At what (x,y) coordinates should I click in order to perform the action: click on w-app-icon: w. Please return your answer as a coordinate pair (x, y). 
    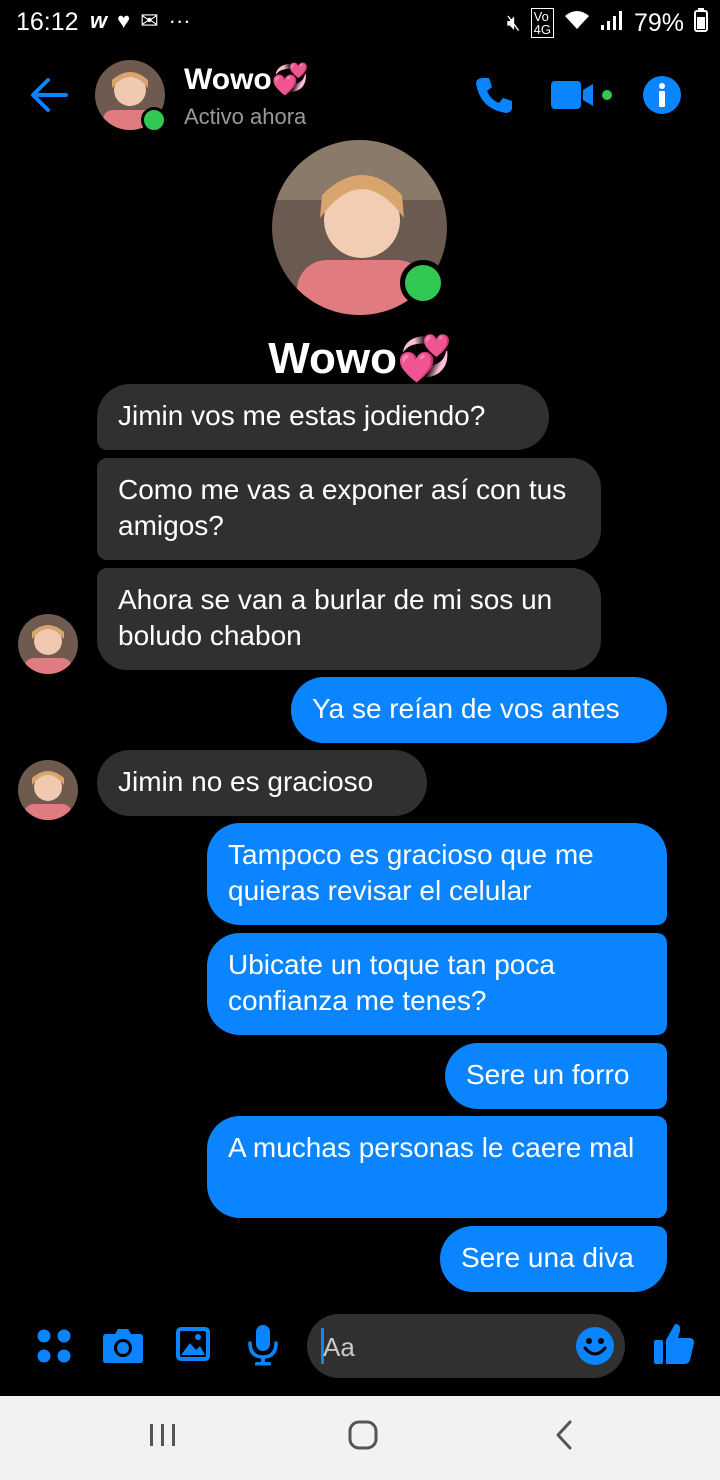
    Looking at the image, I should click on (99, 20).